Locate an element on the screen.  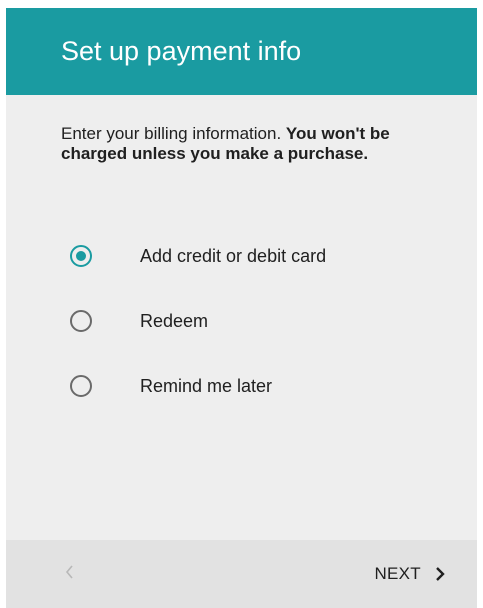
header-bar: Set up payment info is located at coordinates (241, 51).